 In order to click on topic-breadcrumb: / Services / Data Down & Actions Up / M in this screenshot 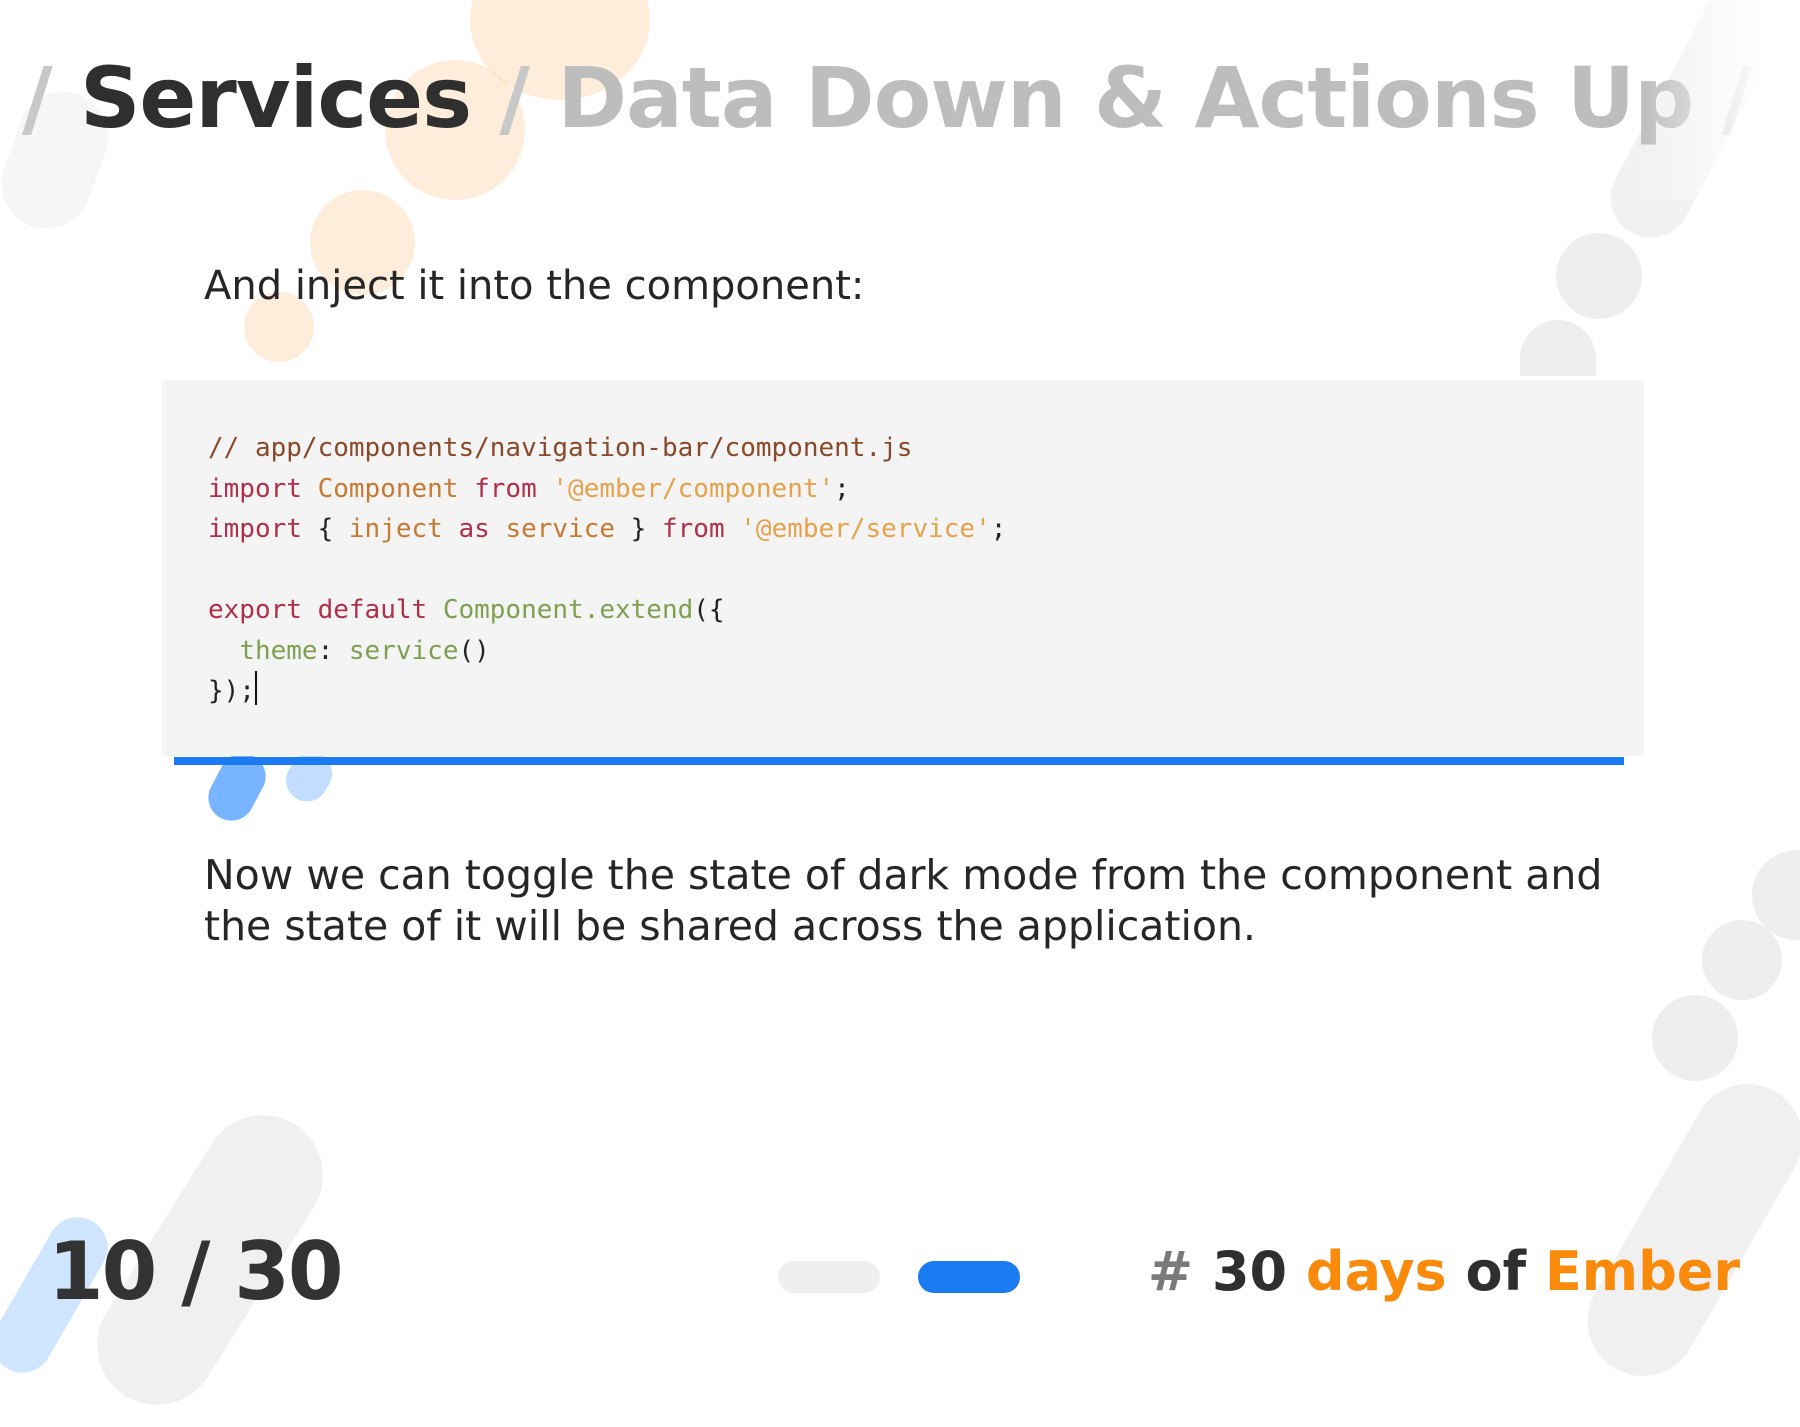, I will do `click(892, 98)`.